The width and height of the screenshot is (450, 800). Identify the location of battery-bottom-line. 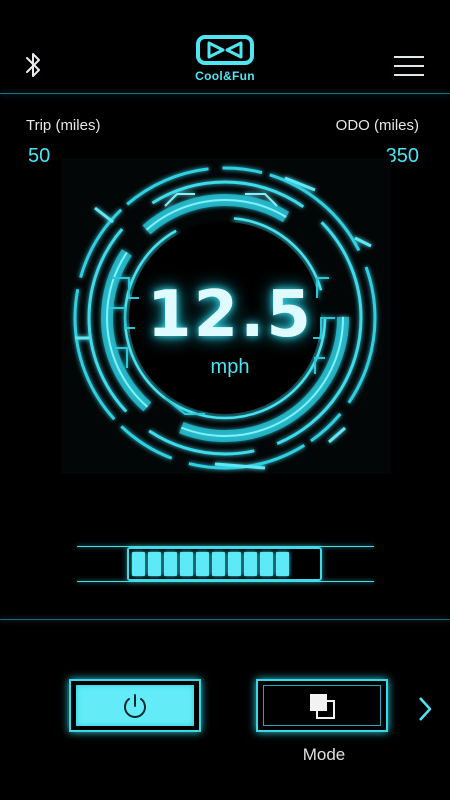
(225, 581).